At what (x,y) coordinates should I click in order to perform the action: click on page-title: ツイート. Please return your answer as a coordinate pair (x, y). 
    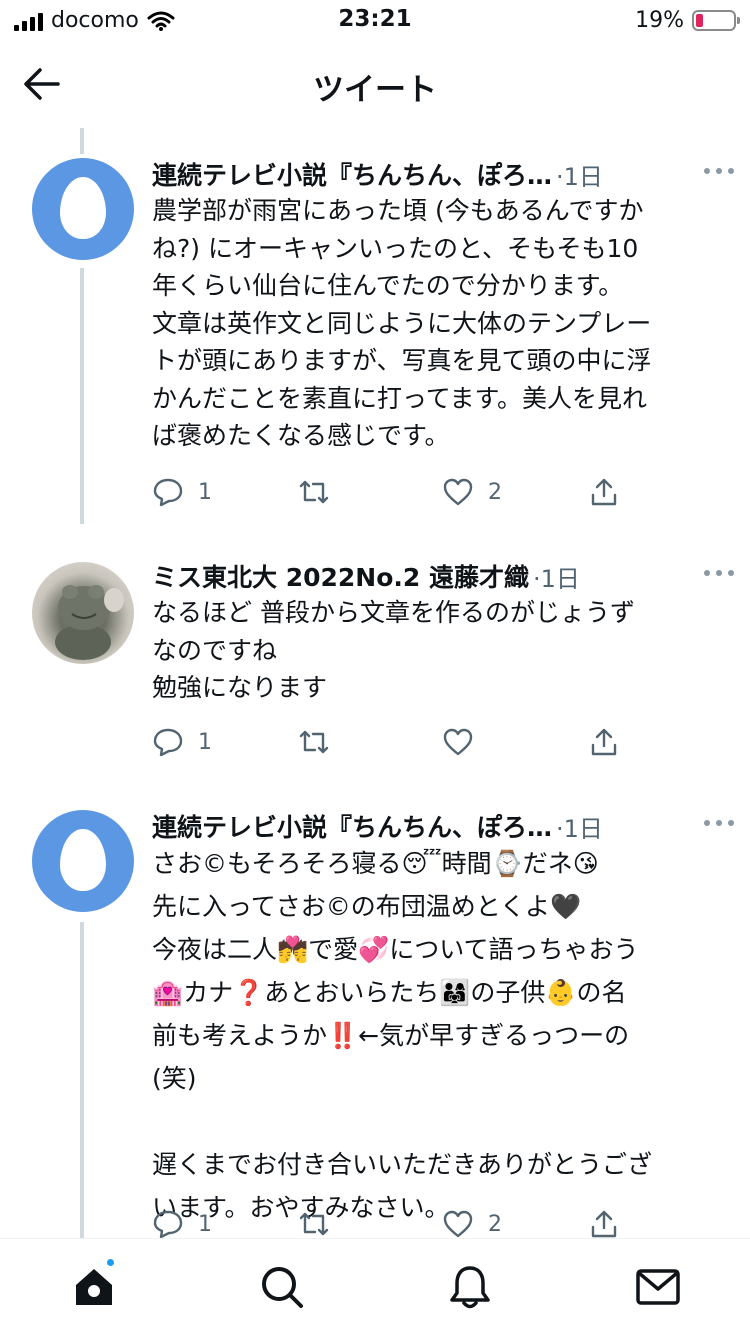
    Looking at the image, I should click on (375, 90).